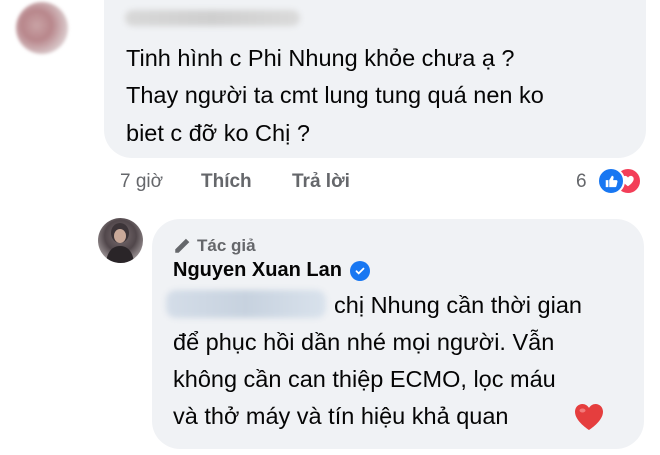  I want to click on comment-timestamp: 7 giờ, so click(141, 181).